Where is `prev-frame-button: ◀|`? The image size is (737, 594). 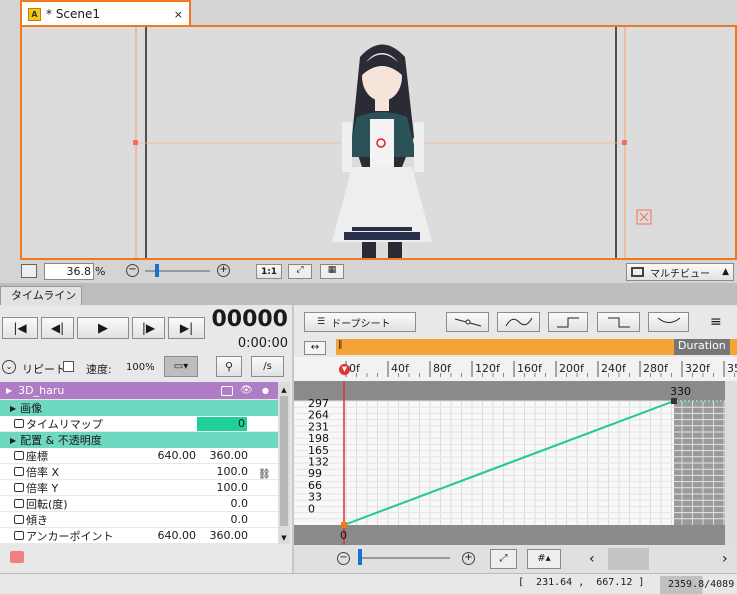
prev-frame-button: ◀| is located at coordinates (57, 328).